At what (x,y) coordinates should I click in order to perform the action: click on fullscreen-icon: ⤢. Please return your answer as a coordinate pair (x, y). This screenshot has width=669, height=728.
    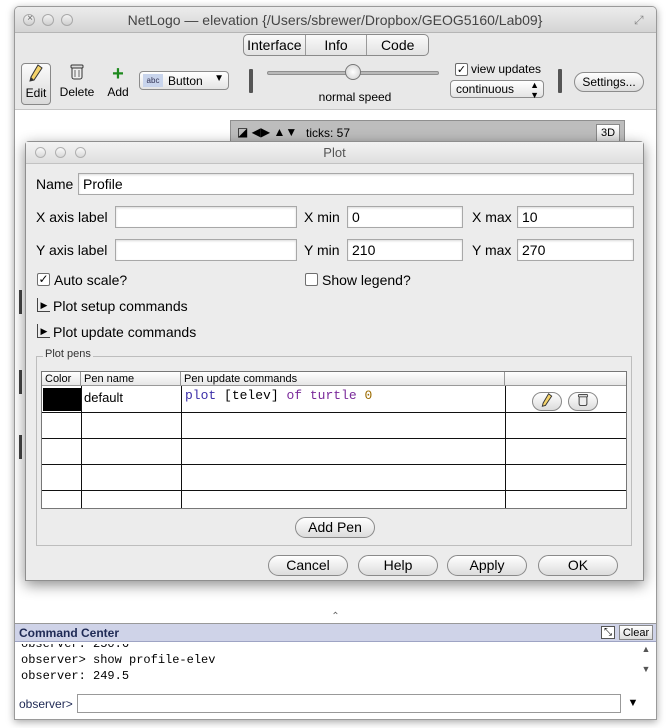
    Looking at the image, I should click on (641, 20).